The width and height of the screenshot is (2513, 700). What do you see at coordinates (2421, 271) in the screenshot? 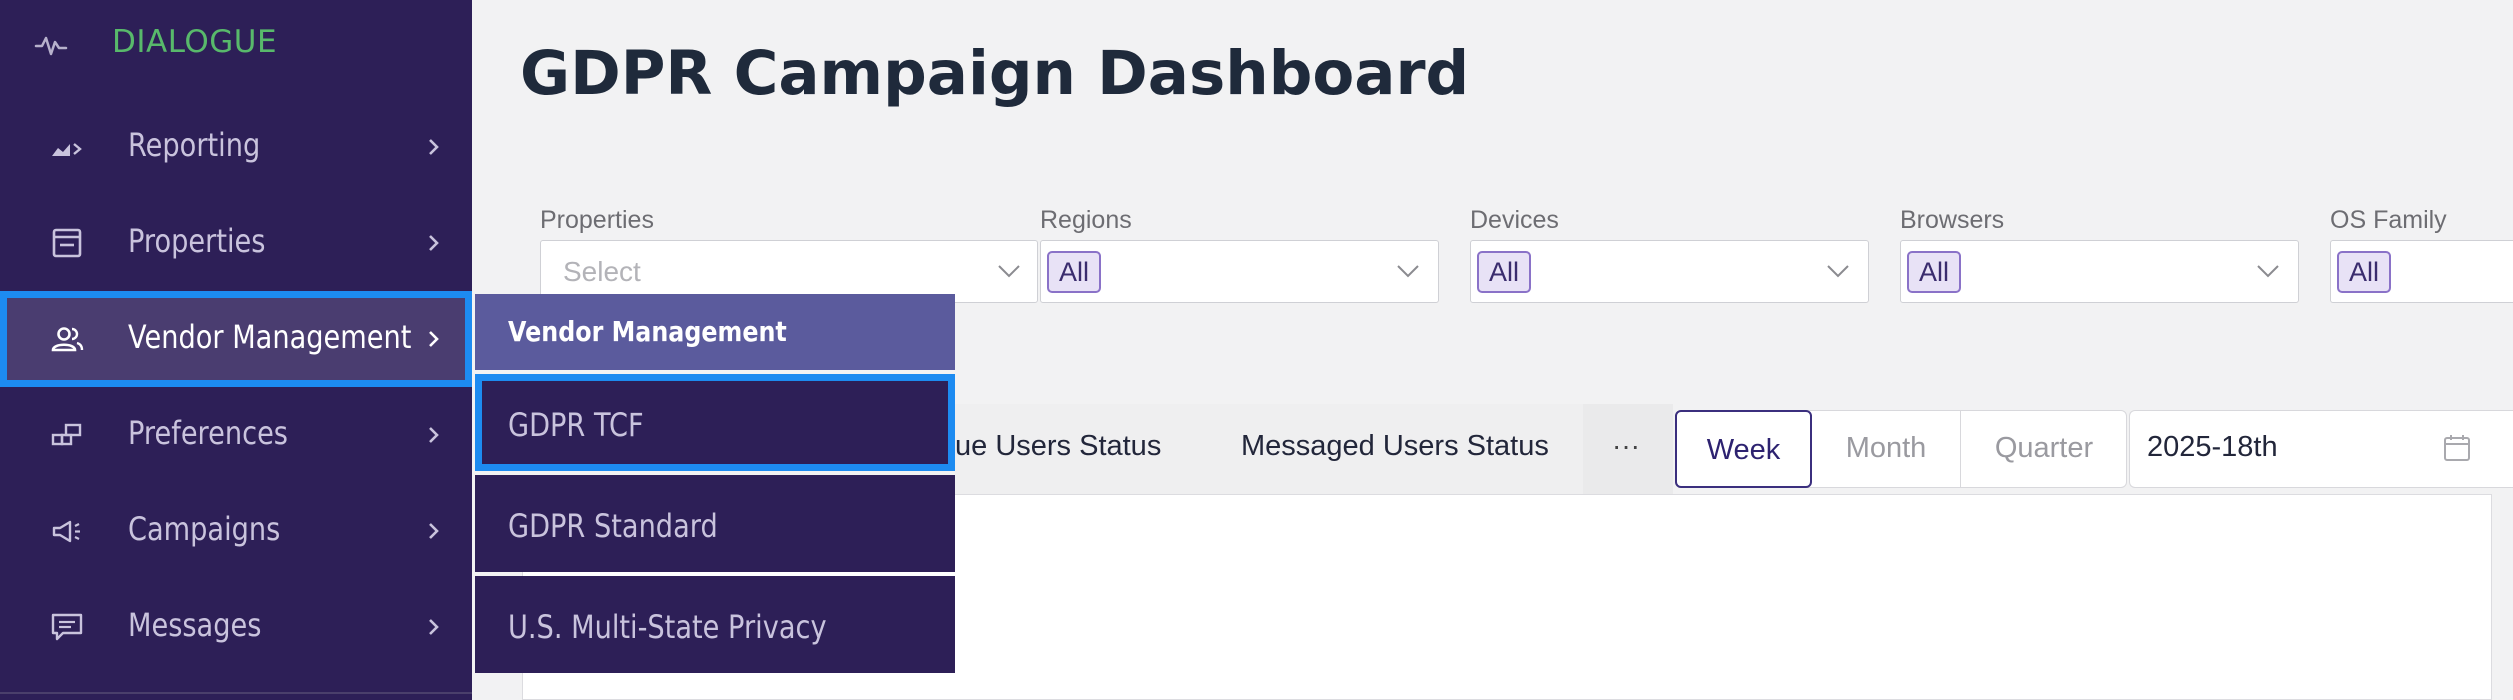
I see `os-family-select: All` at bounding box center [2421, 271].